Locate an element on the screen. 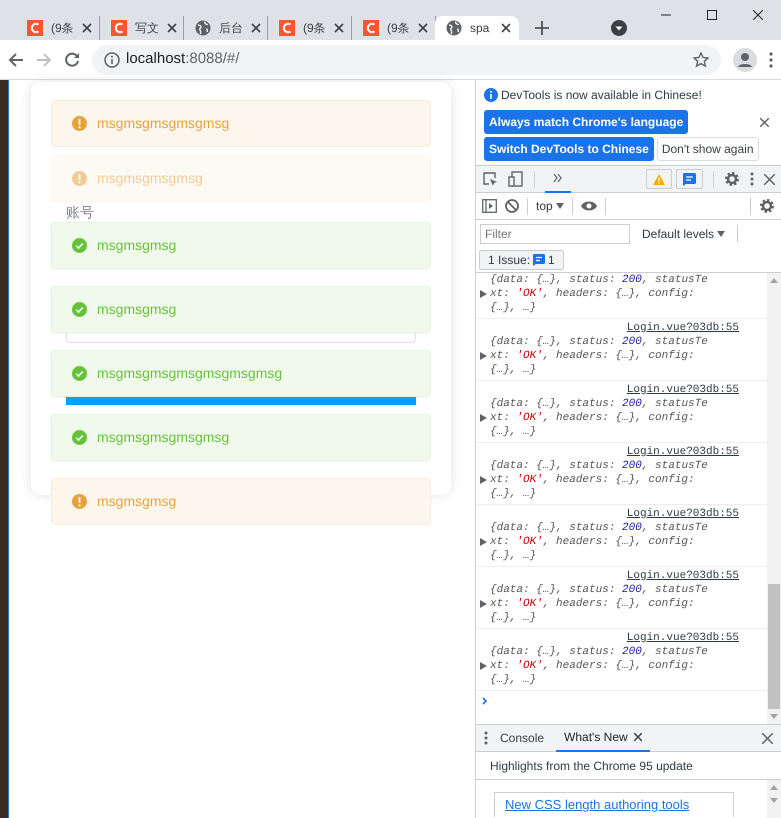  device-toolbar-icon is located at coordinates (516, 179).